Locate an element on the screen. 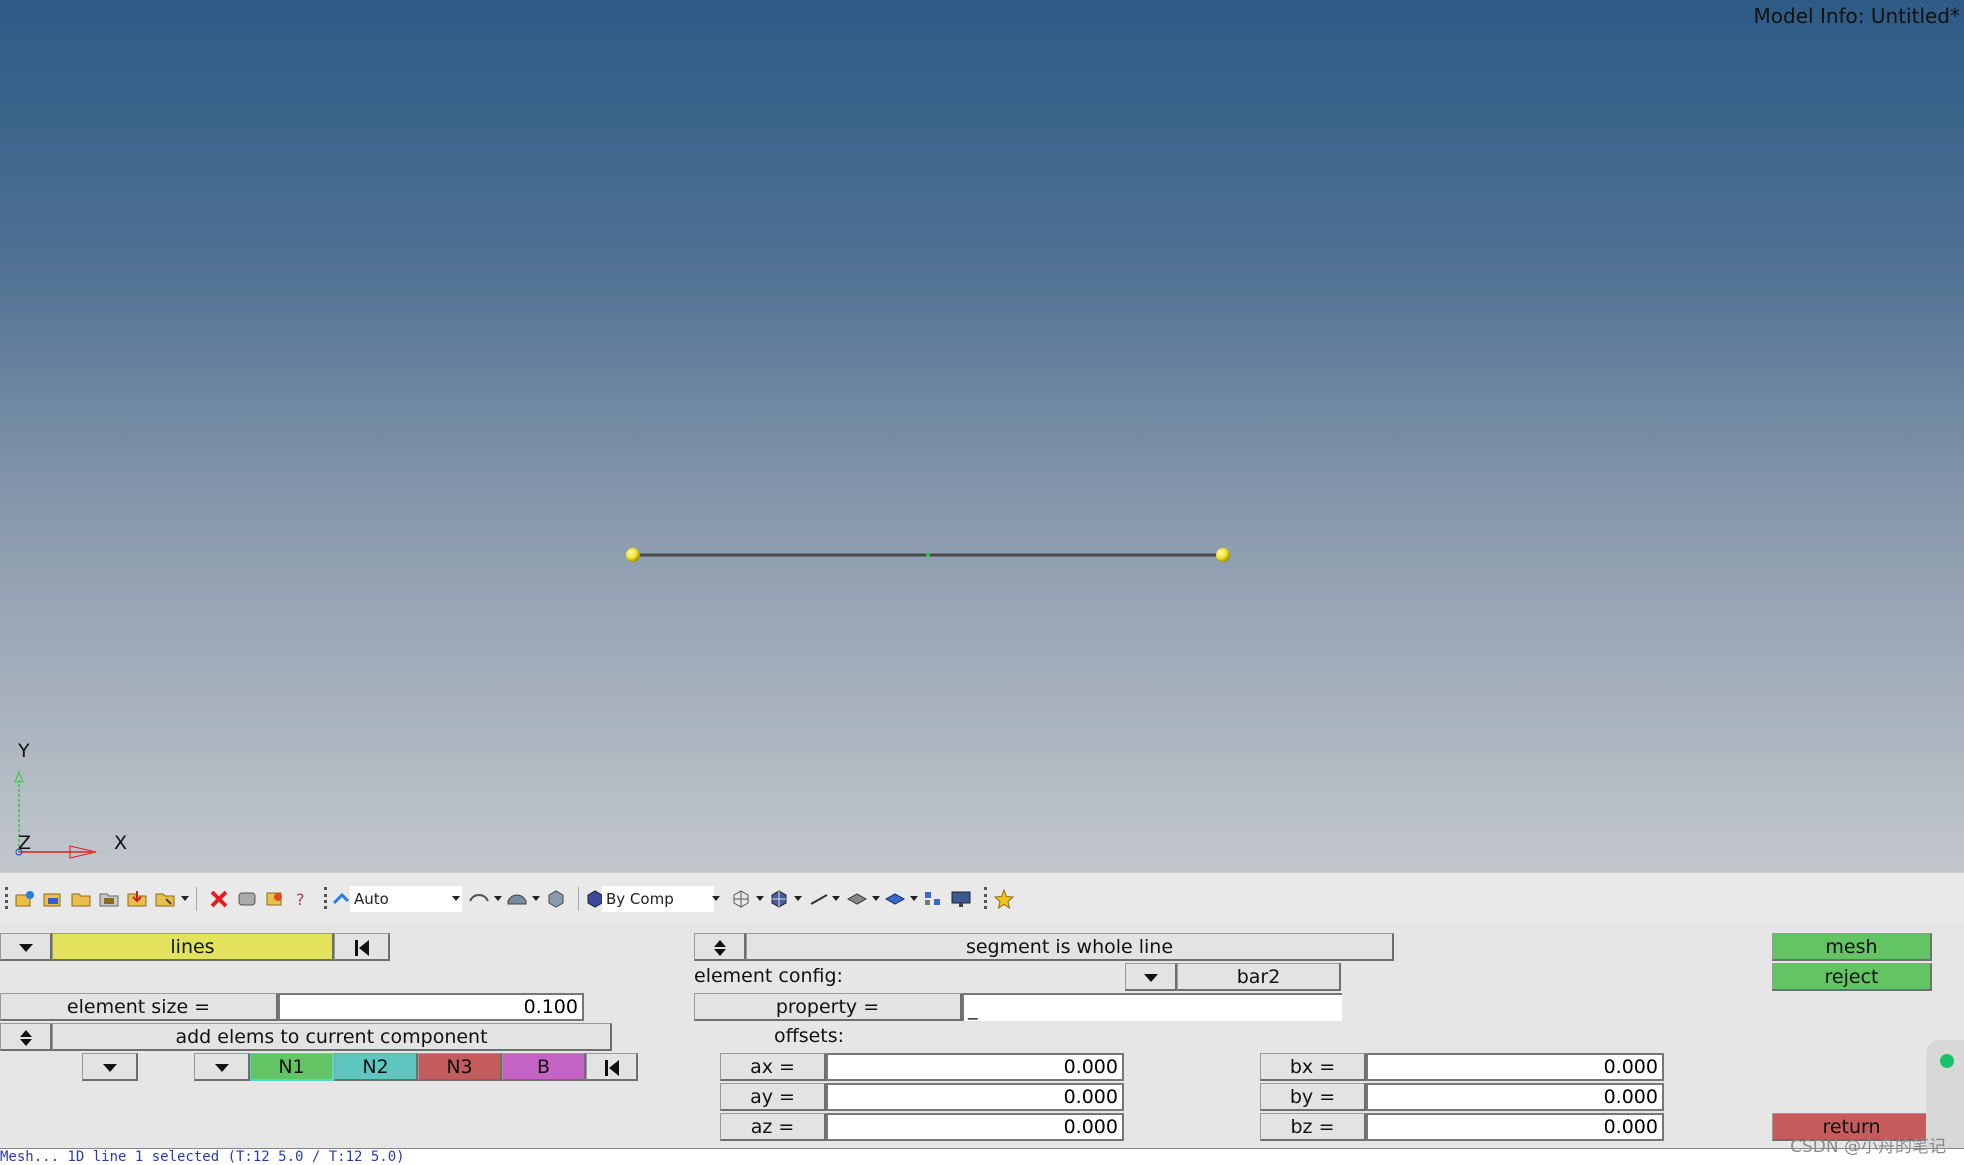  wireframe-icon is located at coordinates (479, 899).